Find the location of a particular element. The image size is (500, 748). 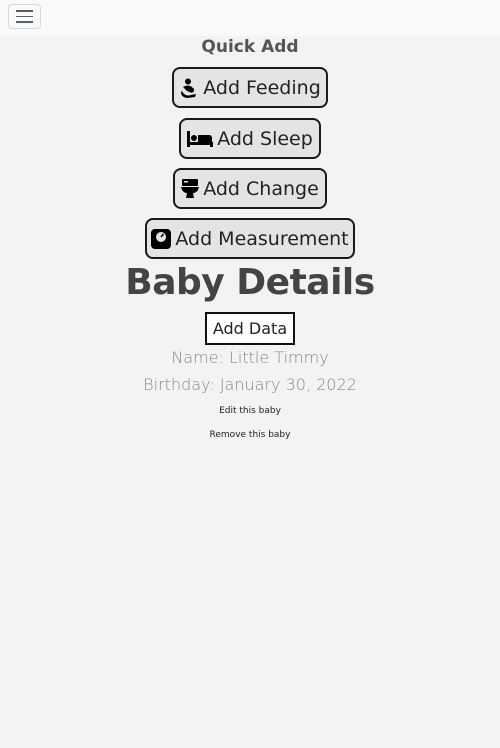

add-feeding-label: Add Feeding is located at coordinates (262, 87).